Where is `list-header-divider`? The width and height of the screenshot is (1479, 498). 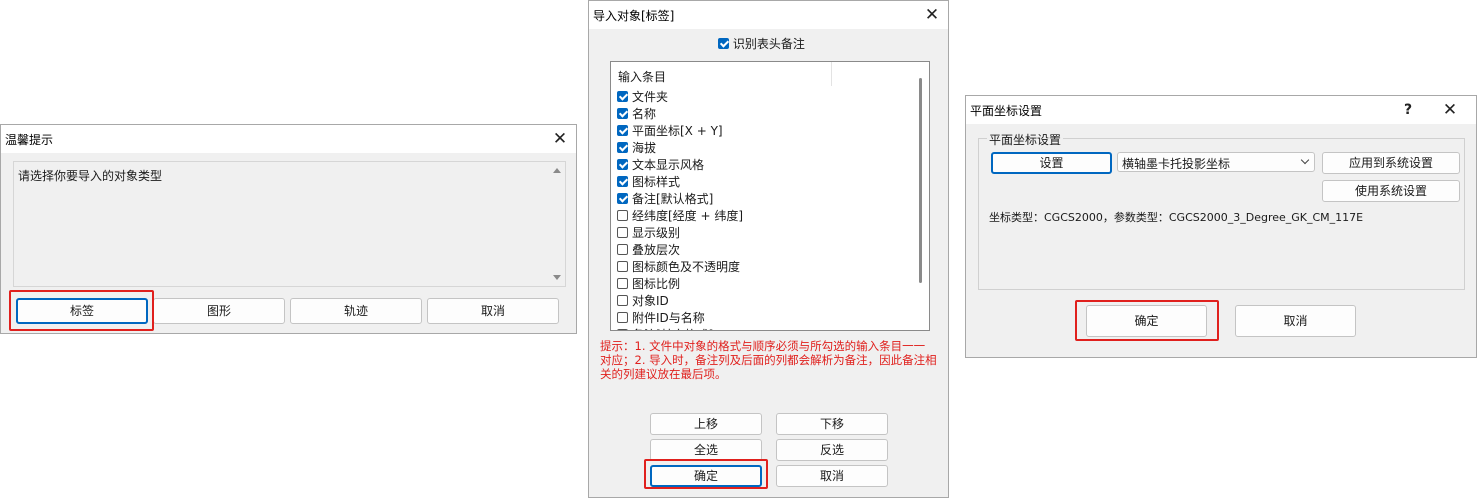
list-header-divider is located at coordinates (831, 74).